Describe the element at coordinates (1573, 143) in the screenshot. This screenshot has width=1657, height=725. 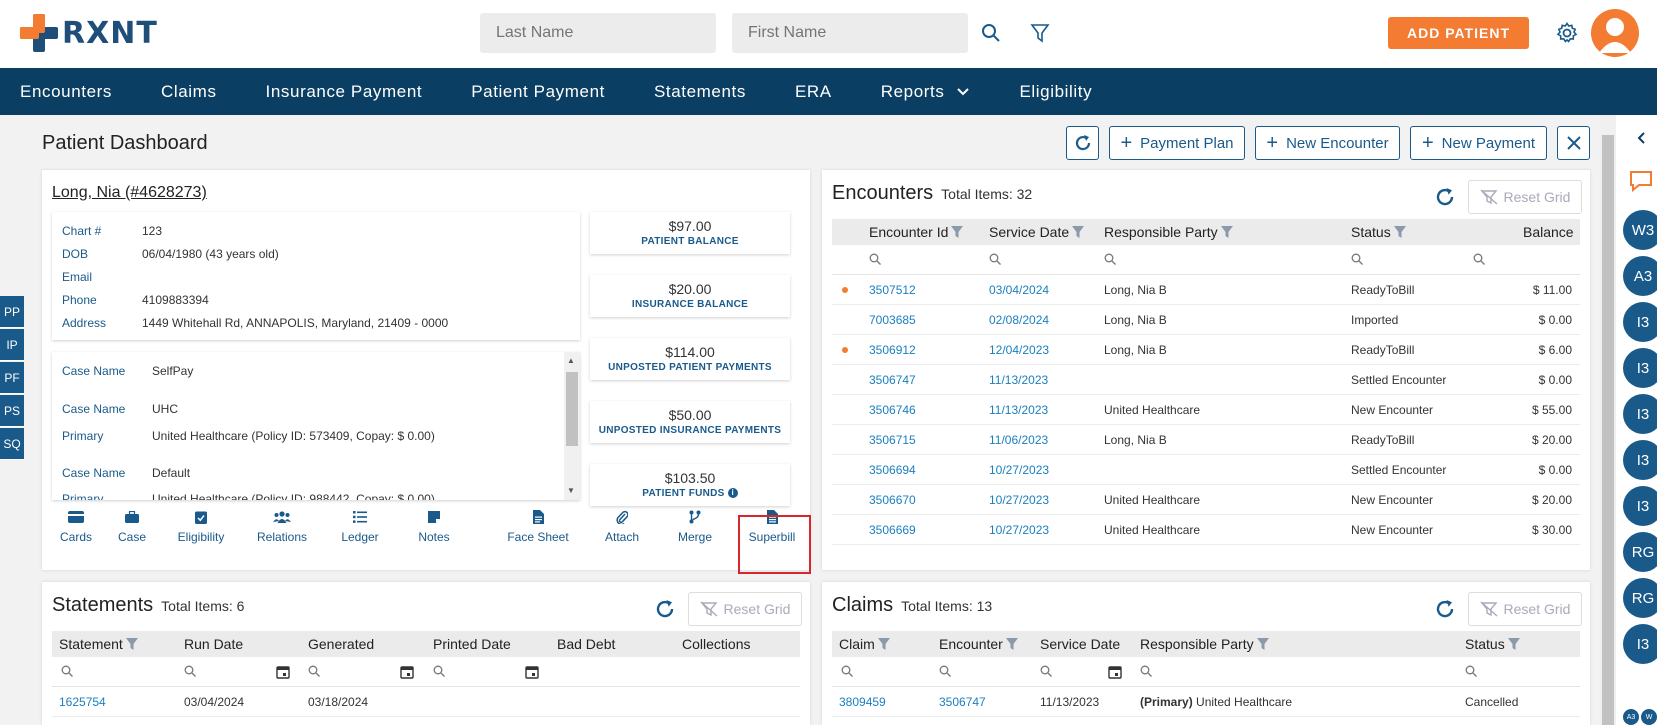
I see `close-button` at that location.